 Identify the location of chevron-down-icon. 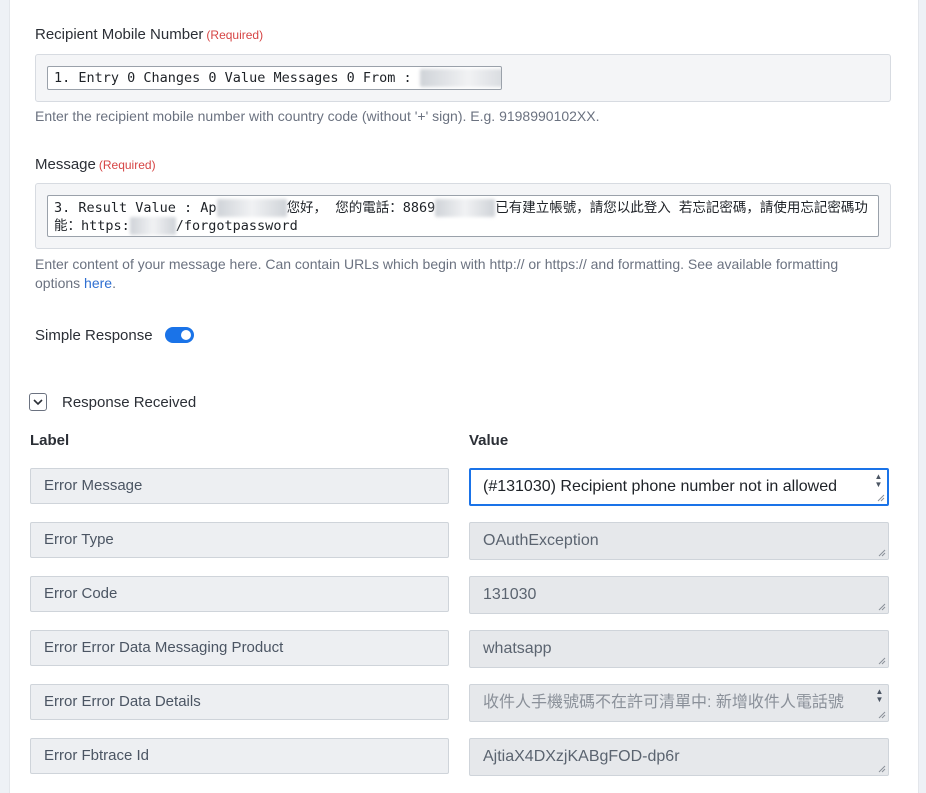
(38, 402).